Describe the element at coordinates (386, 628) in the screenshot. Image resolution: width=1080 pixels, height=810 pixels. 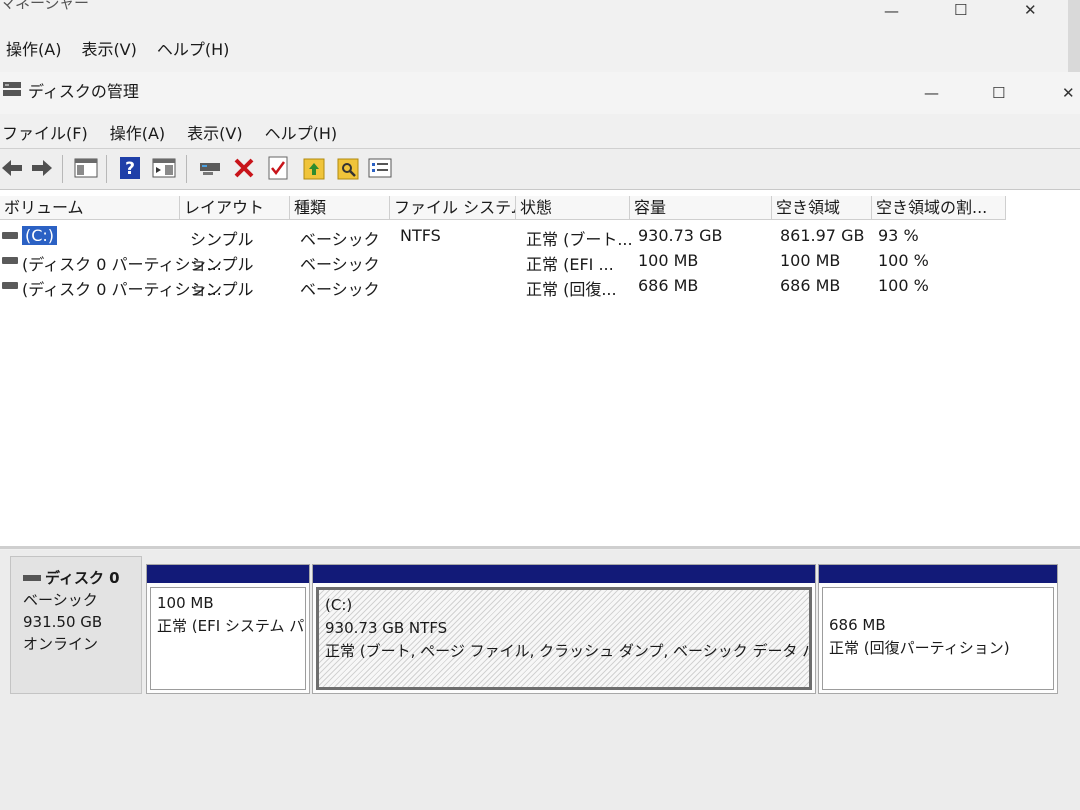
I see `partition-size: 930.73 GB NTFS` at that location.